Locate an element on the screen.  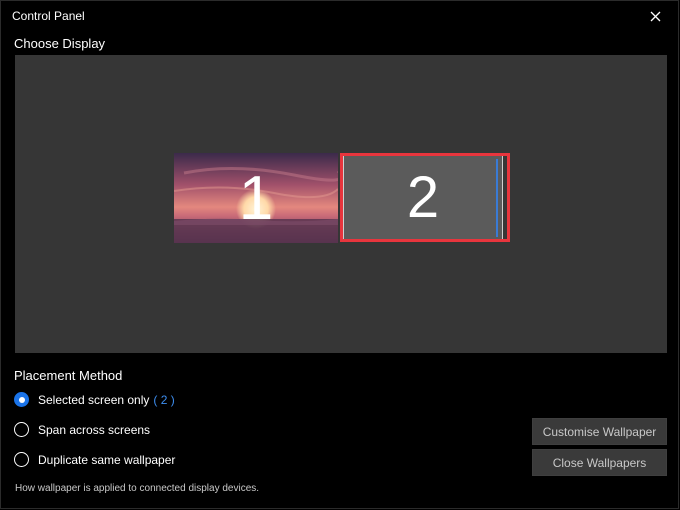
radio-span-across-screens: Span across screens is located at coordinates (82, 429).